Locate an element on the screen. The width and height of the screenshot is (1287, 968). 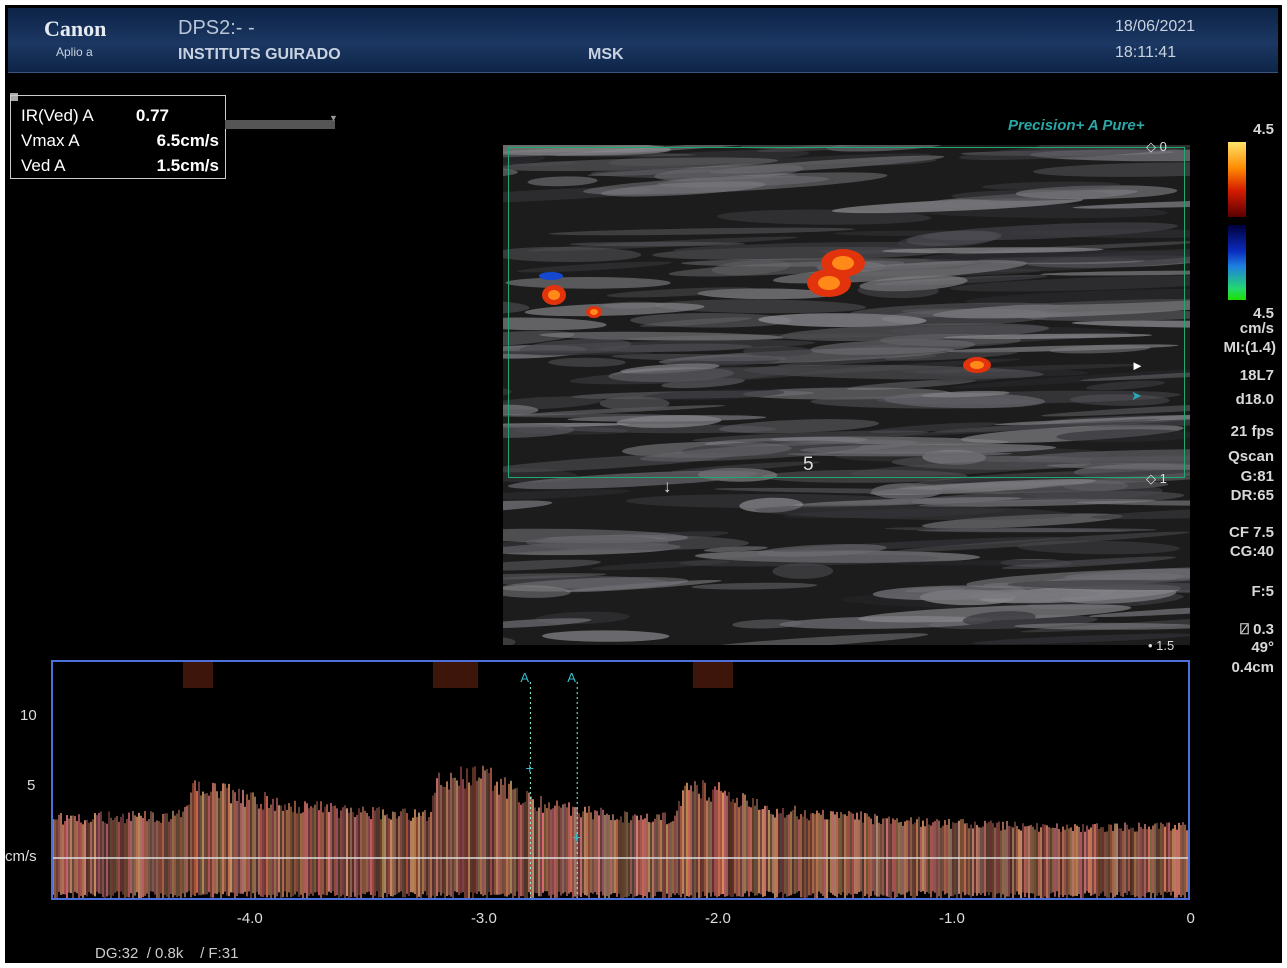
focus: F:5 is located at coordinates (1263, 591).